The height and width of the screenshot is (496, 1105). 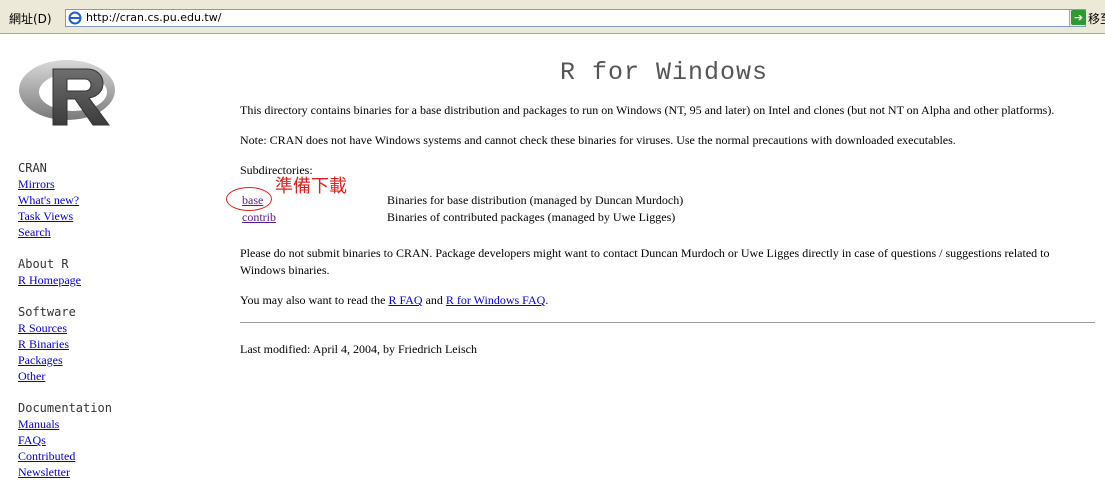 I want to click on sidebar-link-r-homepage: R Homepage, so click(x=108, y=280).